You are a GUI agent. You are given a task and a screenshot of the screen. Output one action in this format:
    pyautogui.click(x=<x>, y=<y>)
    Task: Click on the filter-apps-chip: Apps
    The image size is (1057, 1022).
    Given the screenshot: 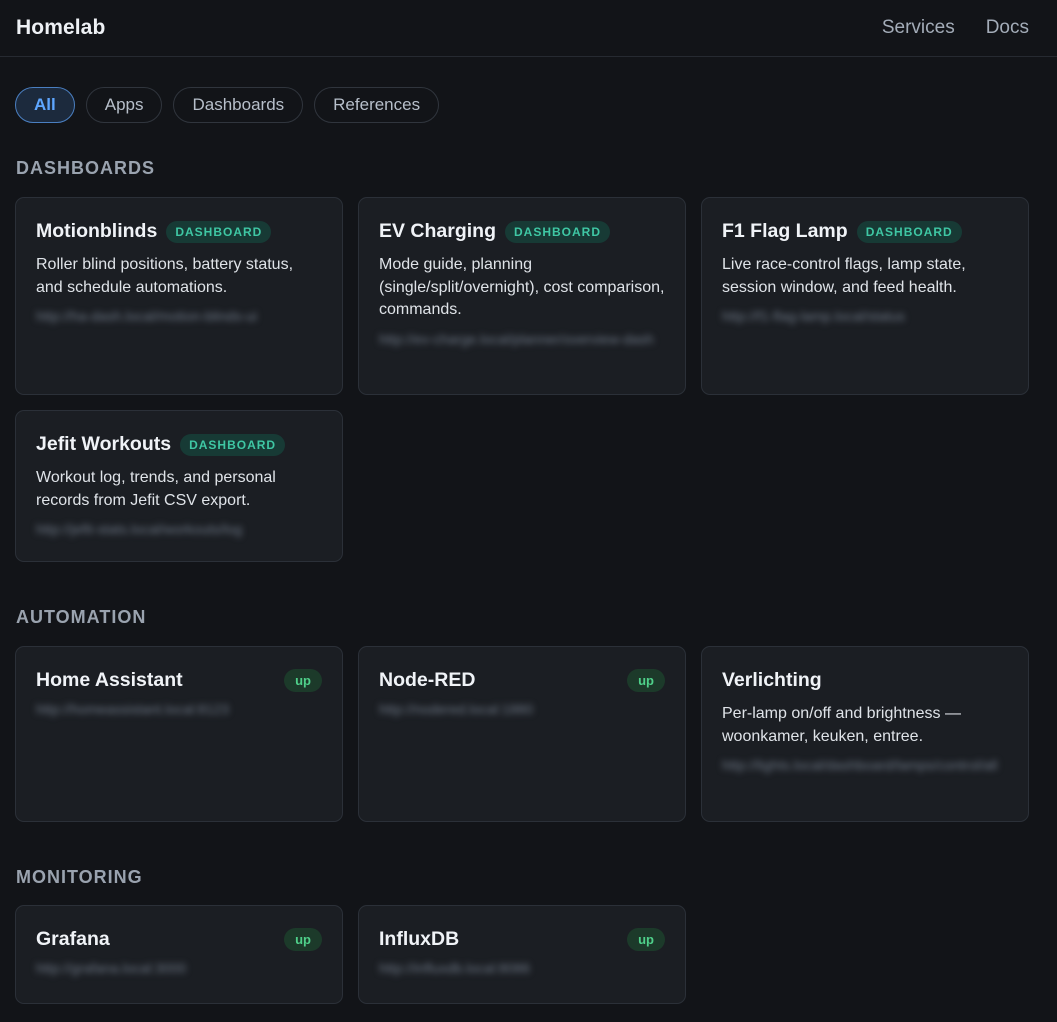 What is the action you would take?
    pyautogui.click(x=124, y=105)
    